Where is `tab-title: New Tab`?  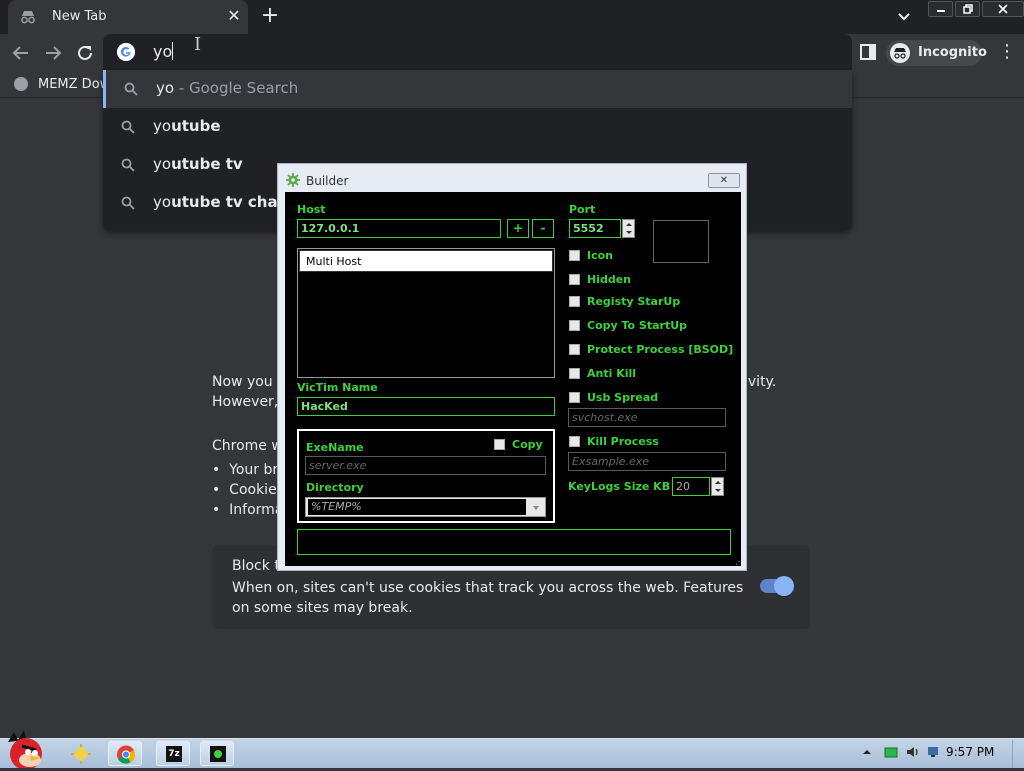
tab-title: New Tab is located at coordinates (79, 16).